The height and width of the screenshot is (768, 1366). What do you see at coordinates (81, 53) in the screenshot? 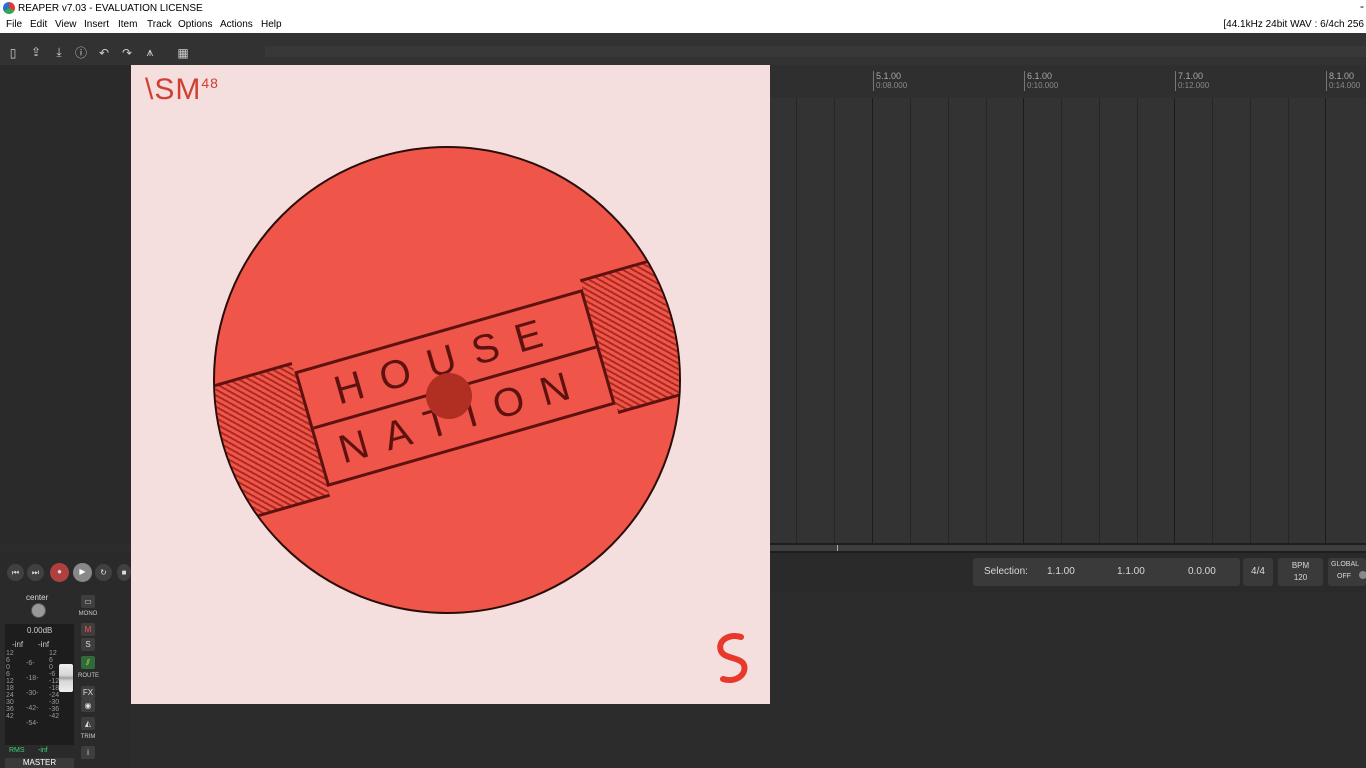
I see `project-settings-icon: ⓘ` at bounding box center [81, 53].